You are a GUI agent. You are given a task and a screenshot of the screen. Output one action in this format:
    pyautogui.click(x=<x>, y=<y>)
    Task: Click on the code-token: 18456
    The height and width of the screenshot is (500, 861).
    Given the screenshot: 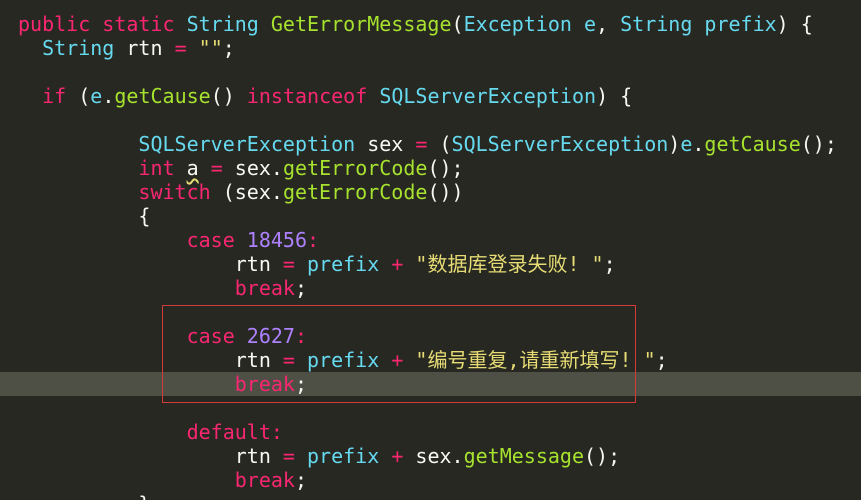 What is the action you would take?
    pyautogui.click(x=277, y=240)
    